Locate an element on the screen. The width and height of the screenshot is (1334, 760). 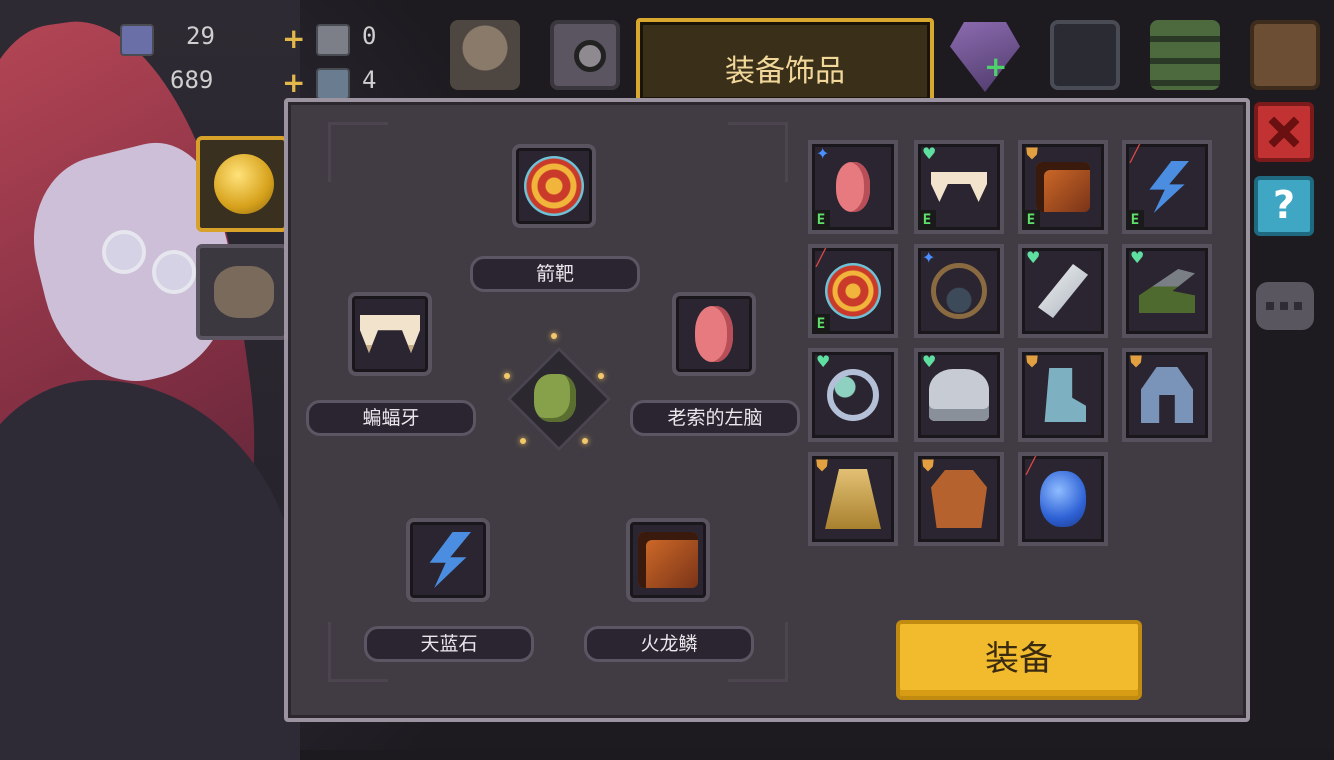
slot-top-label: 箭靶 is located at coordinates (555, 274).